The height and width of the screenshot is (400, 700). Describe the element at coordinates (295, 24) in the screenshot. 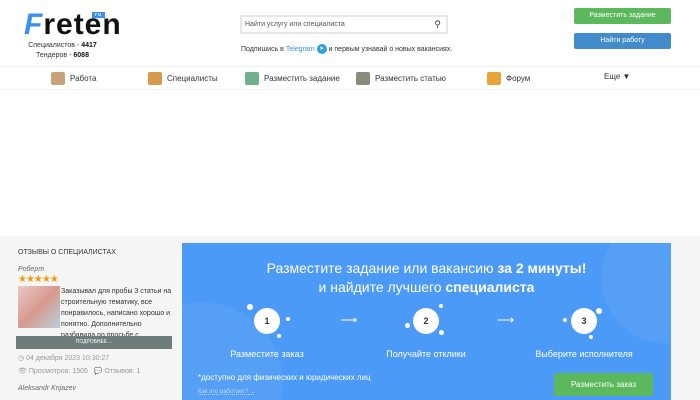

I see `search-placeholder: Найти услугу или специалиста` at that location.